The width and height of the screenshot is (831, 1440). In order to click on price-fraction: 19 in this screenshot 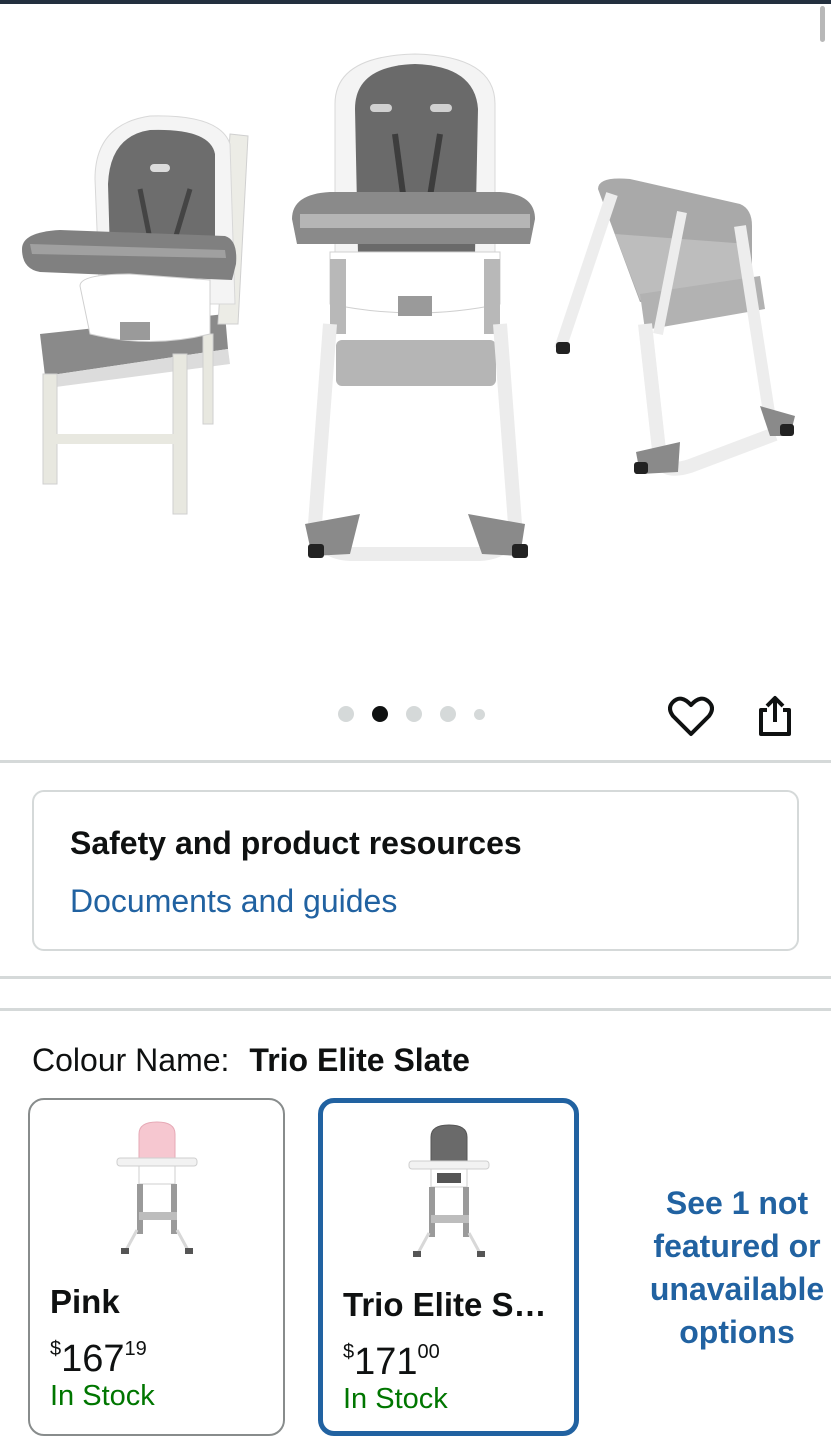, I will do `click(135, 1349)`.